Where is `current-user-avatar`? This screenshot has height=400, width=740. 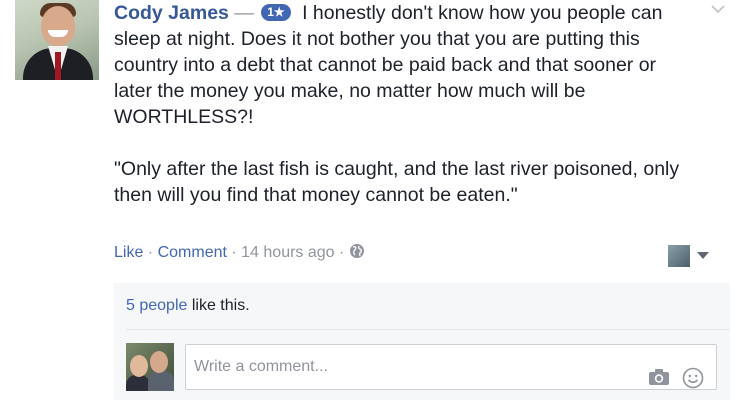 current-user-avatar is located at coordinates (150, 367).